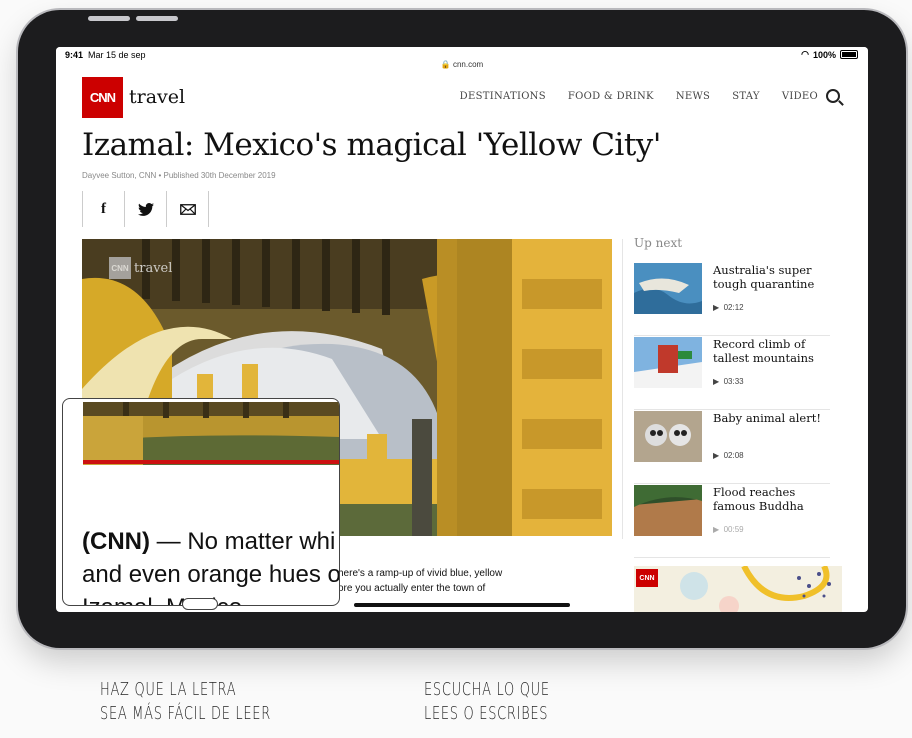 This screenshot has width=912, height=738. What do you see at coordinates (487, 689) in the screenshot?
I see `caption-line: ESCUCHA LO QUE` at bounding box center [487, 689].